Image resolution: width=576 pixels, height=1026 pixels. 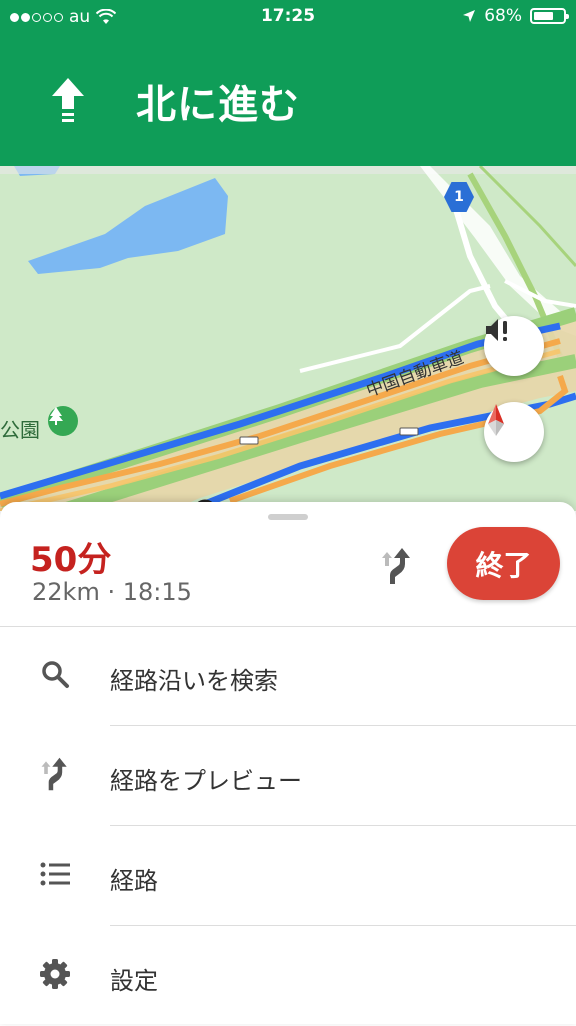 What do you see at coordinates (503, 563) in the screenshot?
I see `end-navigation-button: 終了` at bounding box center [503, 563].